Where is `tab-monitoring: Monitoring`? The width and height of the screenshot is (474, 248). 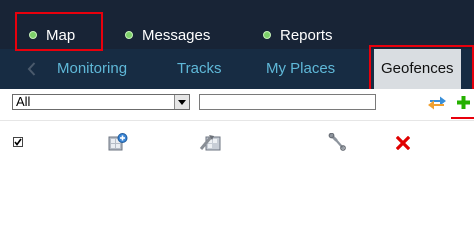
tab-monitoring: Monitoring is located at coordinates (92, 69).